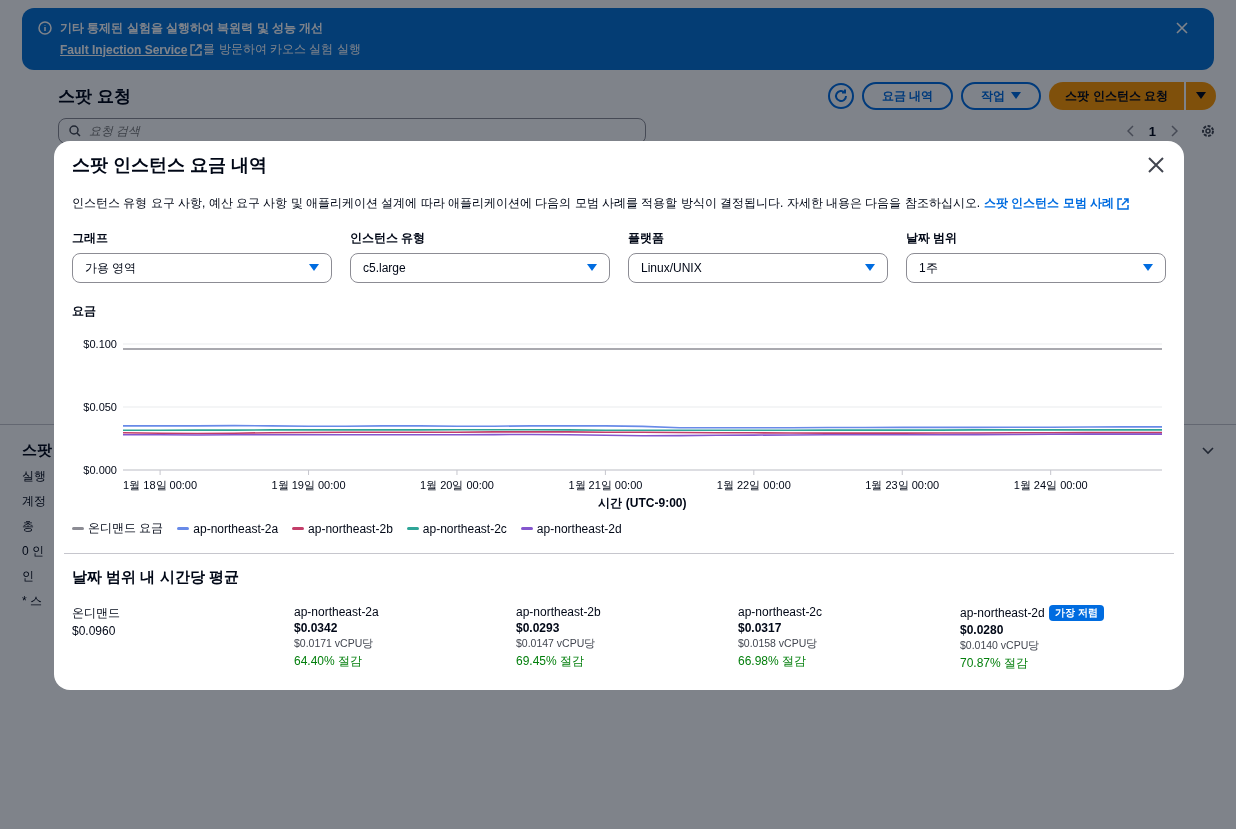 This screenshot has width=1236, height=829. What do you see at coordinates (456, 485) in the screenshot?
I see `x-tick-label: 1월 20일 00:00` at bounding box center [456, 485].